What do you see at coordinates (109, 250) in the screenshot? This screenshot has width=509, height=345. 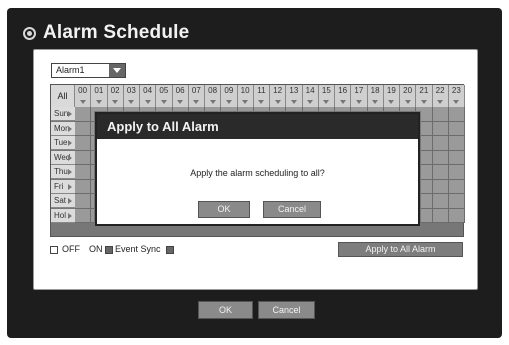 I see `on-legend-box` at bounding box center [109, 250].